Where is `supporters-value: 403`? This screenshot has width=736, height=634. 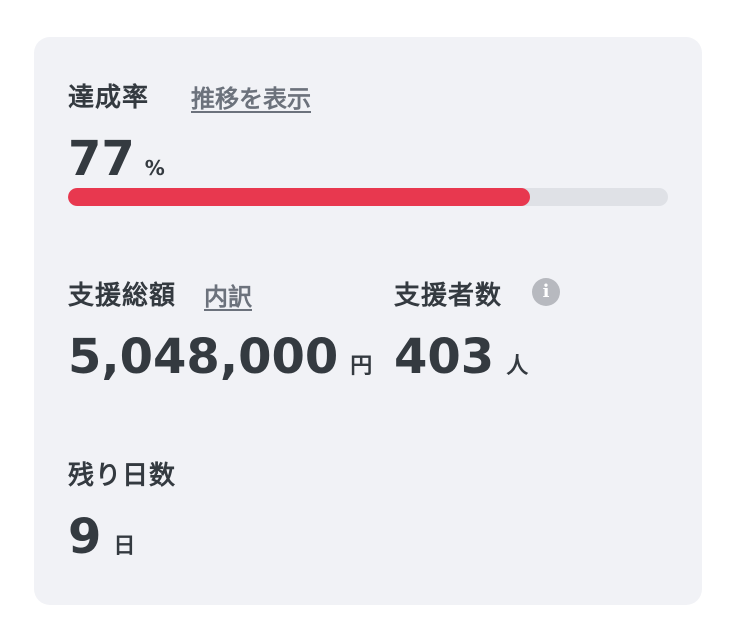
supporters-value: 403 is located at coordinates (444, 357).